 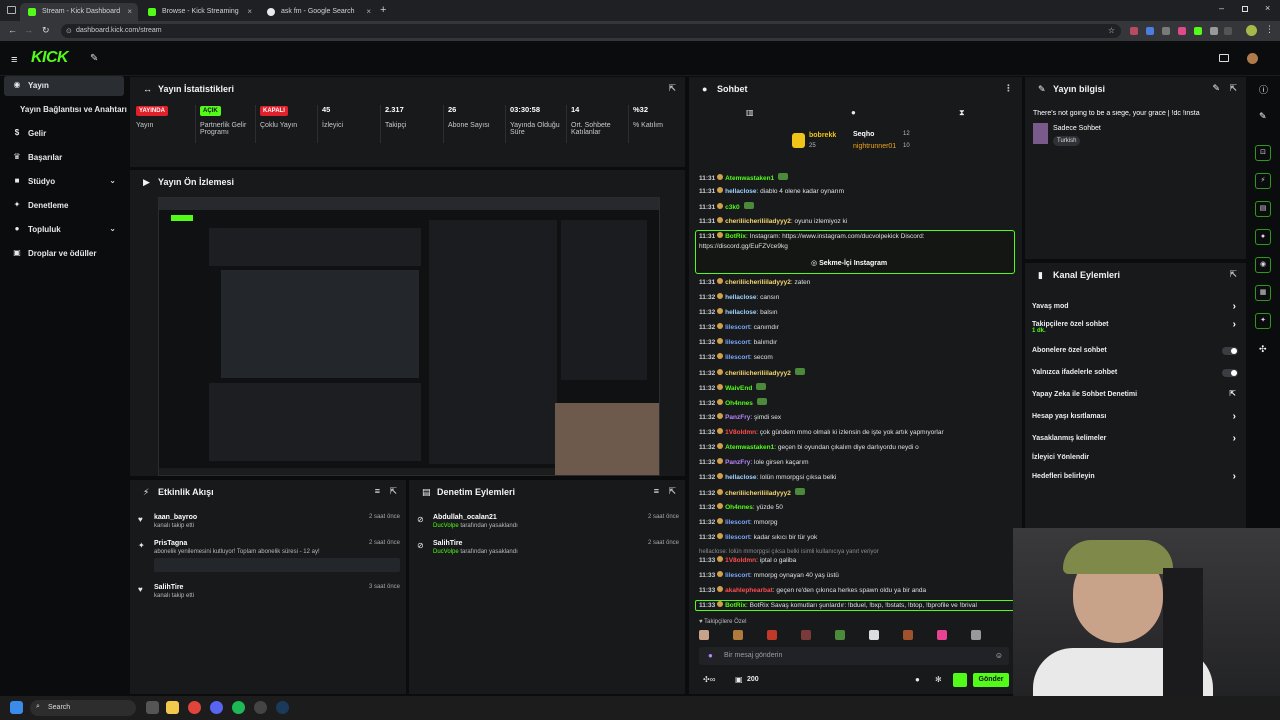 What do you see at coordinates (152, 707) in the screenshot?
I see `task-view-icon` at bounding box center [152, 707].